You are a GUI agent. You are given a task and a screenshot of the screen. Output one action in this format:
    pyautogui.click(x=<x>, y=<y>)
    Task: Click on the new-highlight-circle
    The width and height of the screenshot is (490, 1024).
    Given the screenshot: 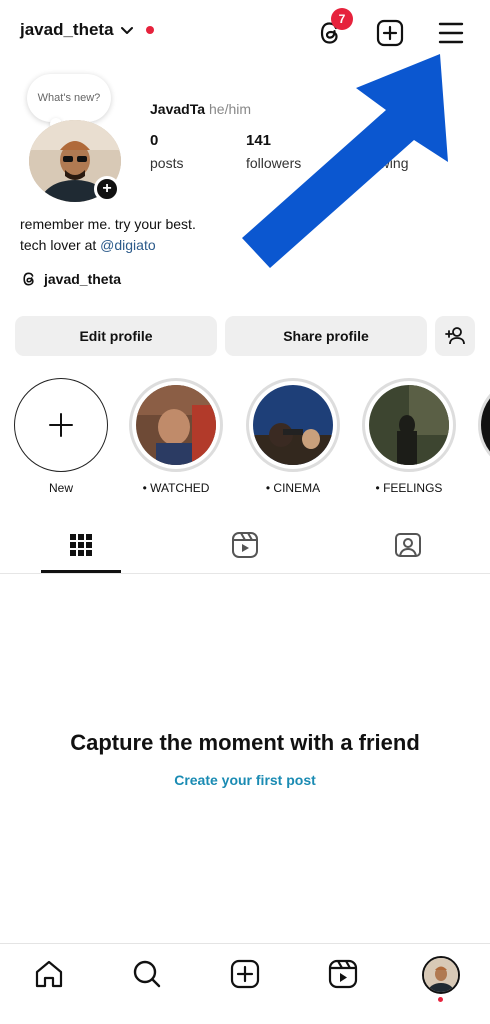 What is the action you would take?
    pyautogui.click(x=61, y=425)
    